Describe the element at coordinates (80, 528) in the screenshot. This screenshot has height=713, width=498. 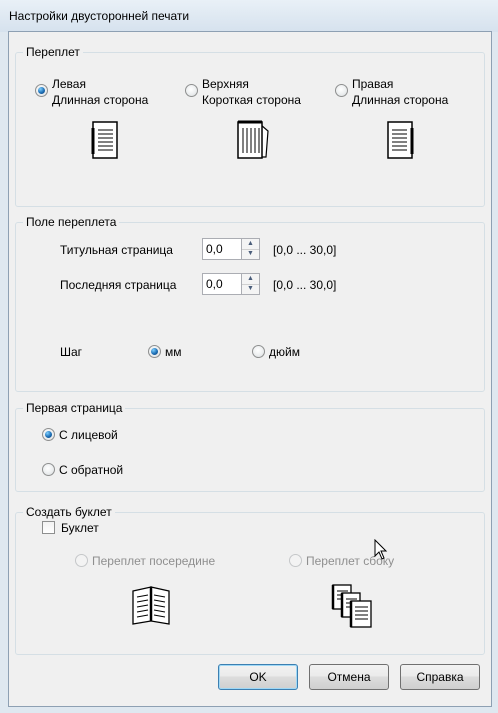
I see `booklet-checkbox-label: Буклет` at that location.